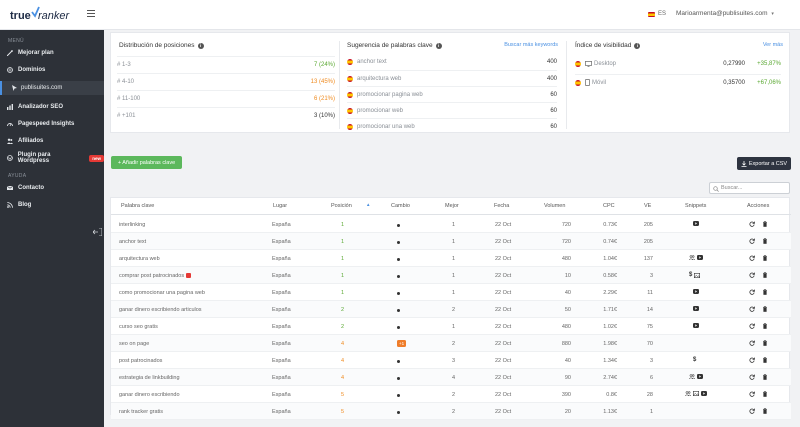  I want to click on snippets-cell, so click(696, 223).